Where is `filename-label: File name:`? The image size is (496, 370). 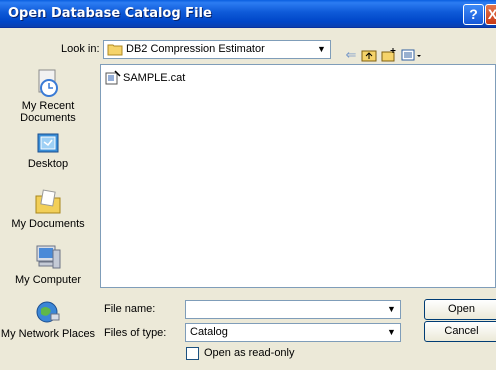
filename-label: File name: is located at coordinates (130, 309).